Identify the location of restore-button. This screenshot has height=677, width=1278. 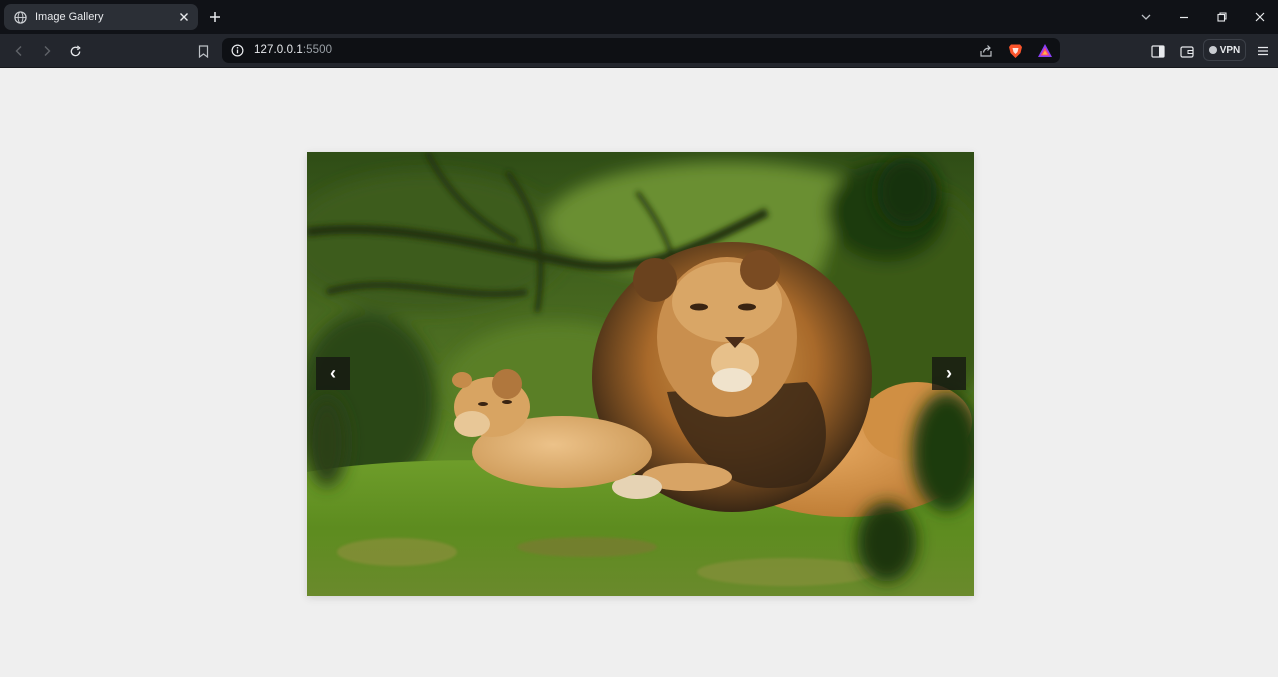
(1222, 17).